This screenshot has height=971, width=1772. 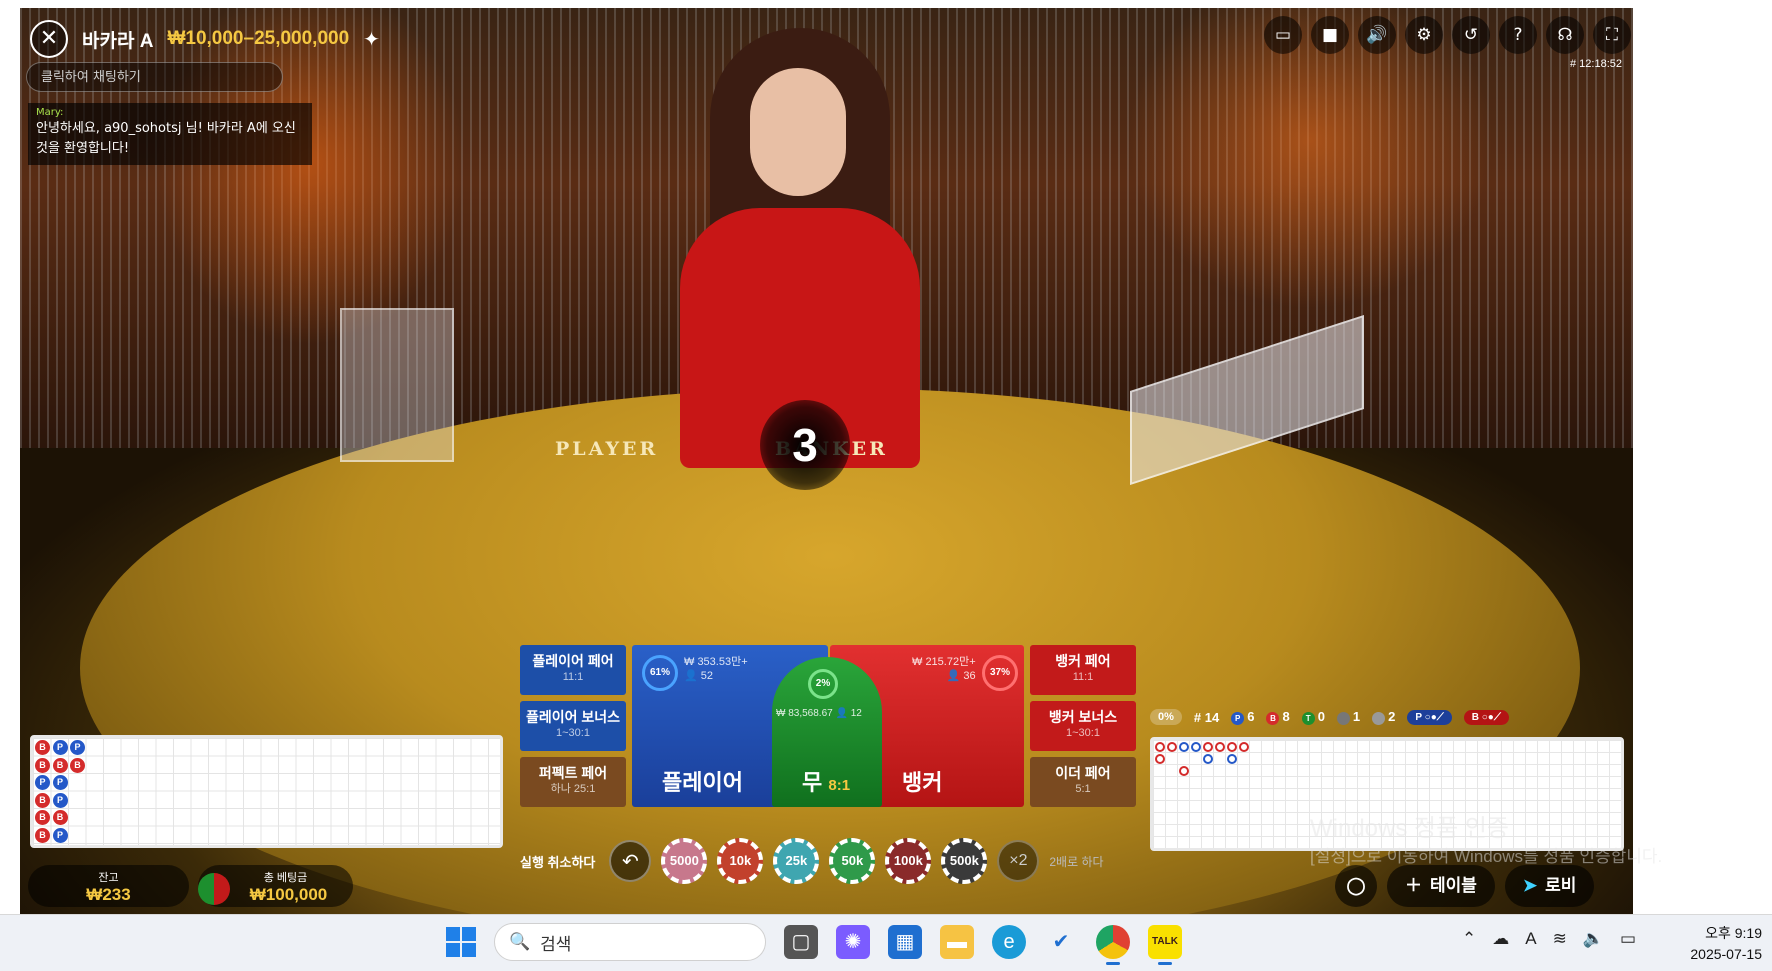 I want to click on clock-date: 2025-07-15, so click(x=1726, y=954).